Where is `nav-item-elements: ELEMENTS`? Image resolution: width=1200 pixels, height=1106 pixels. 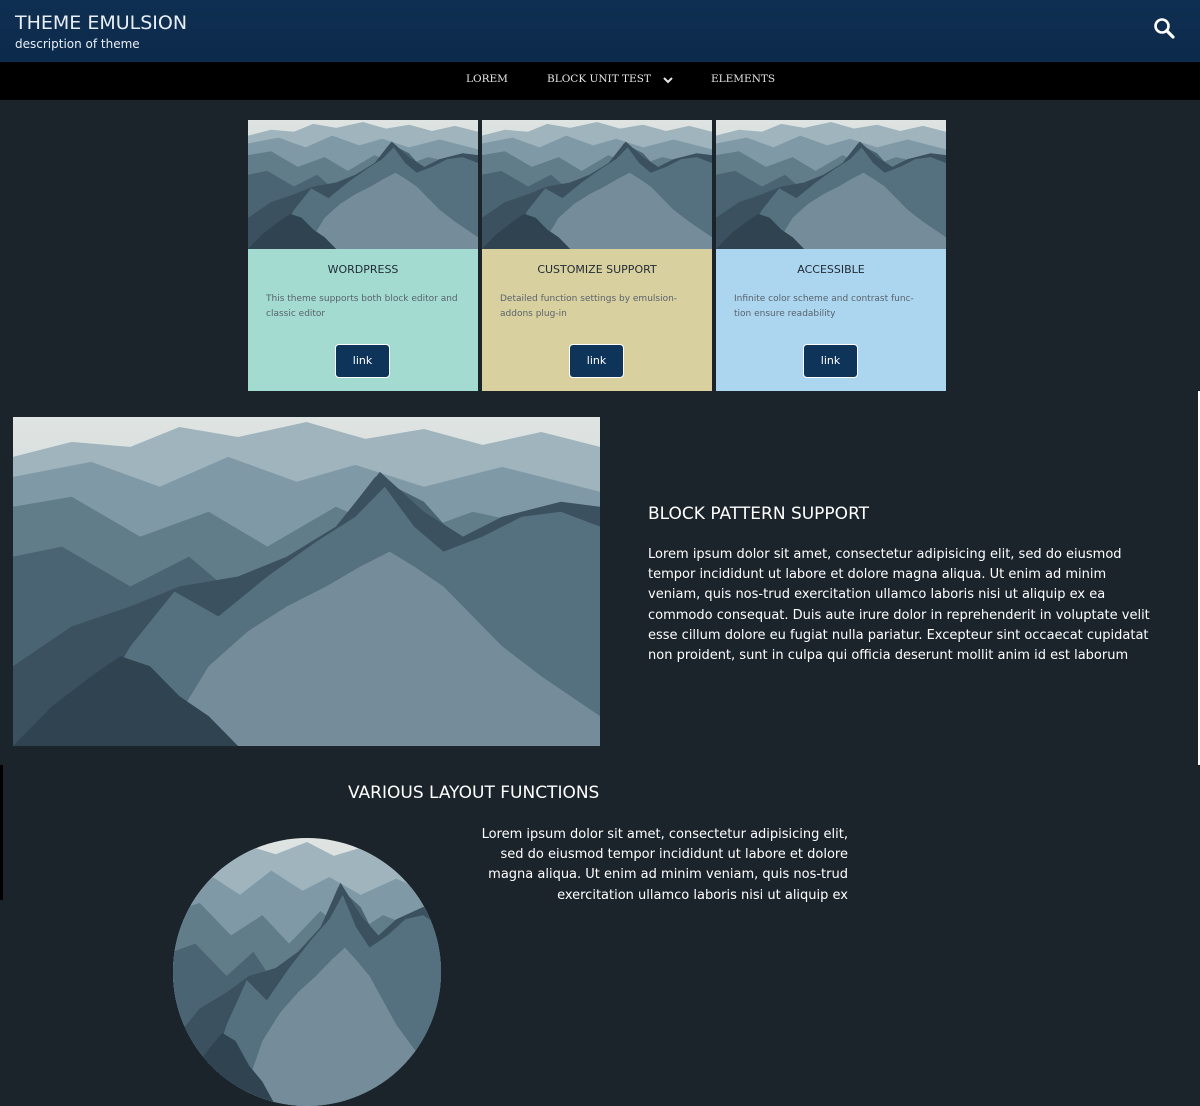 nav-item-elements: ELEMENTS is located at coordinates (743, 79).